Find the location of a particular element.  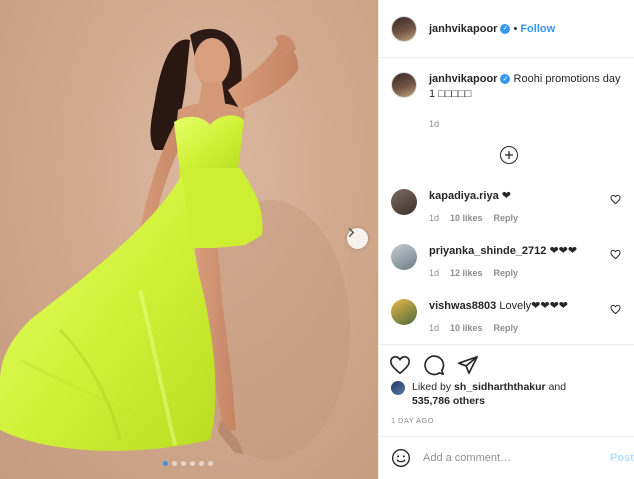

carousel-dot-active is located at coordinates (165, 463).